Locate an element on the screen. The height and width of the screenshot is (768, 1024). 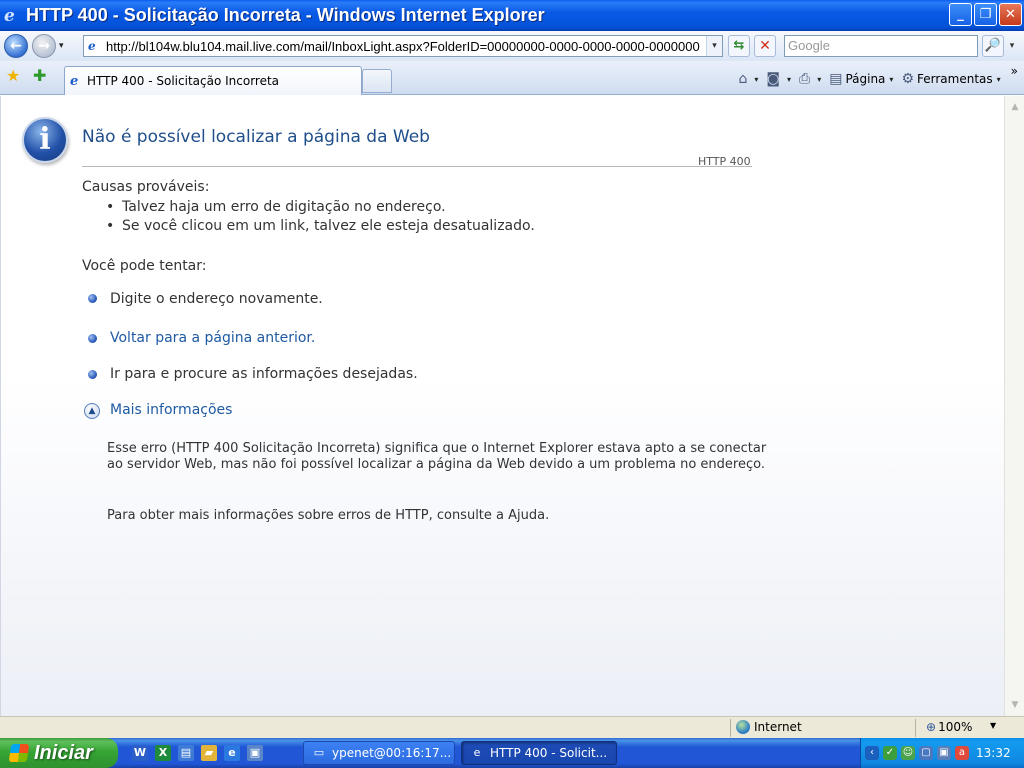
zone-label: Internet is located at coordinates (778, 727).